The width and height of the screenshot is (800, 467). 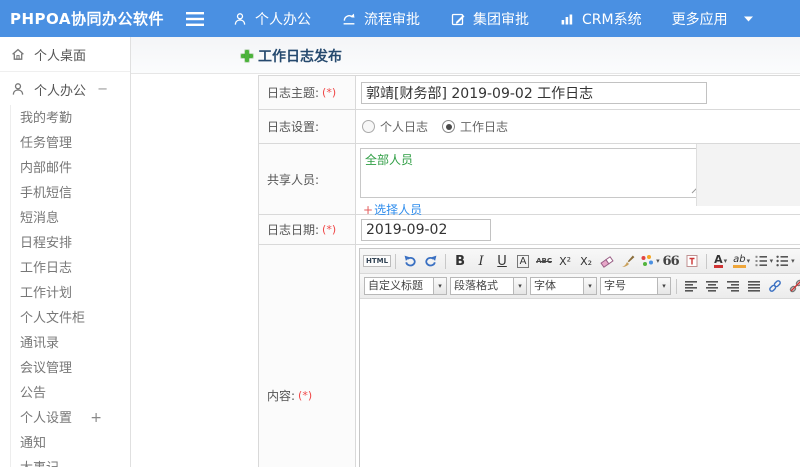 I want to click on sidebar-section-label: 个人办公, so click(x=60, y=91).